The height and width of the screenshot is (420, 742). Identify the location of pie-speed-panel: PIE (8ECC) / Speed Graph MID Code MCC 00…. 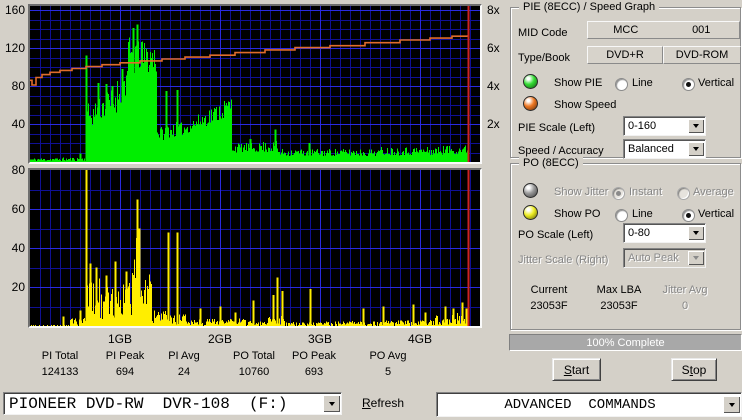
(625, 80).